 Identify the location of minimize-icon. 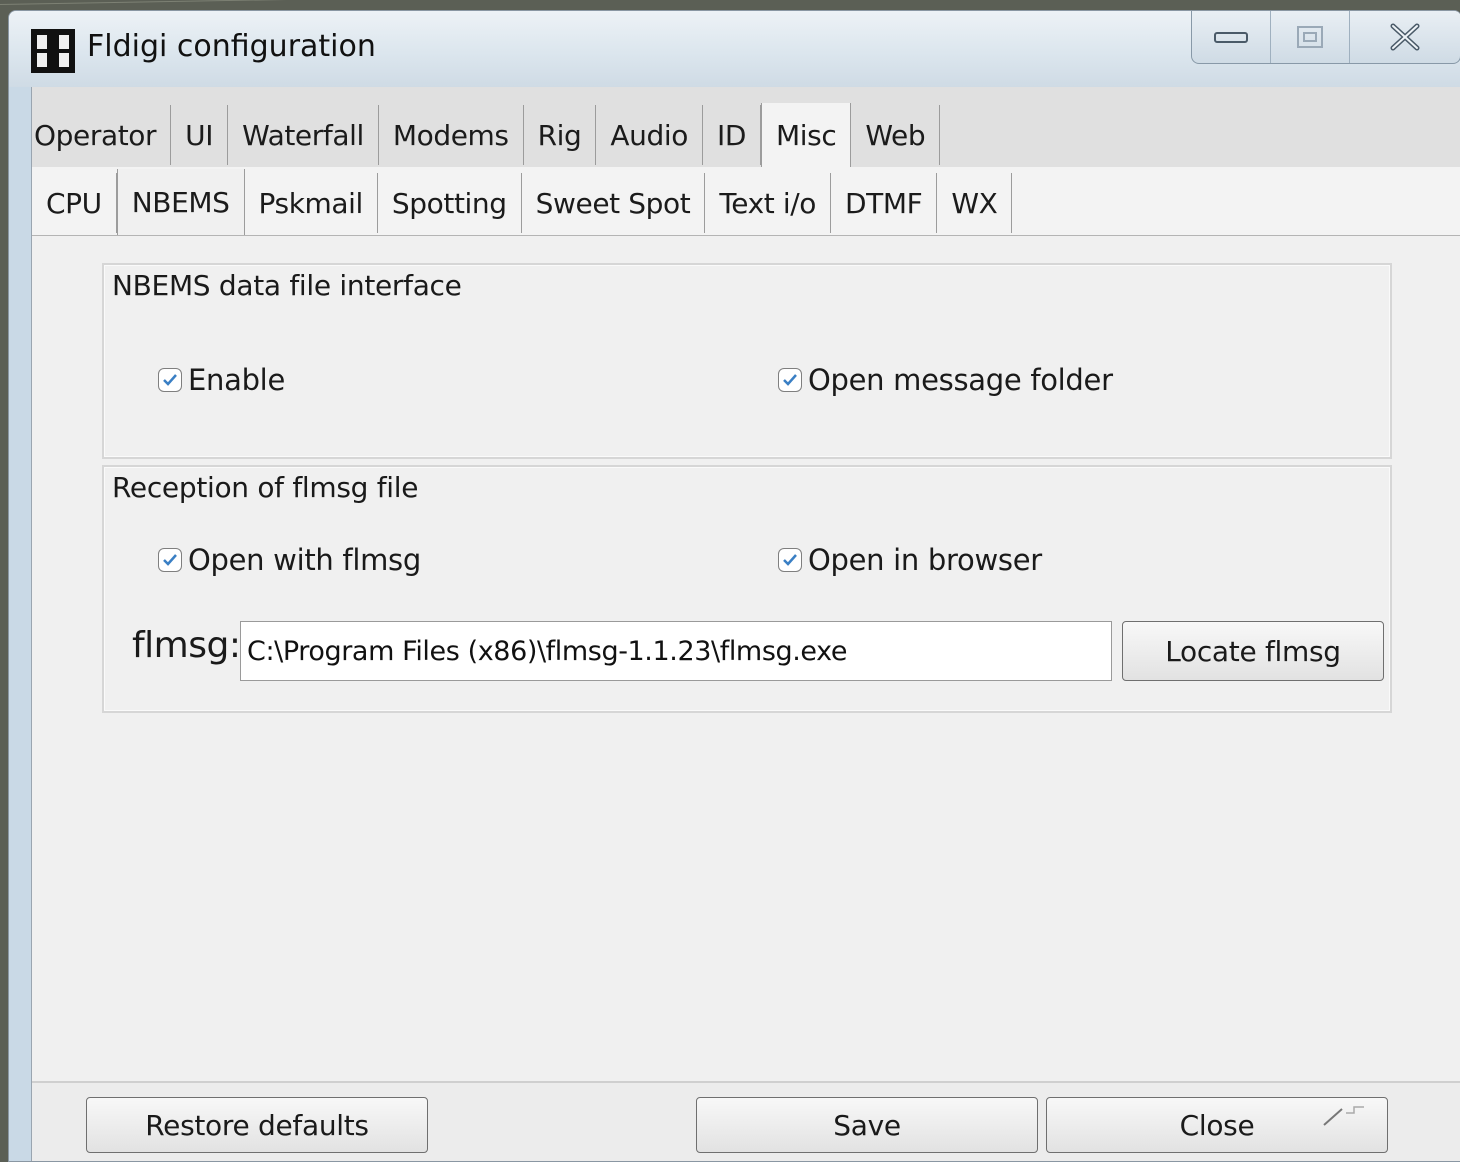
(1231, 37).